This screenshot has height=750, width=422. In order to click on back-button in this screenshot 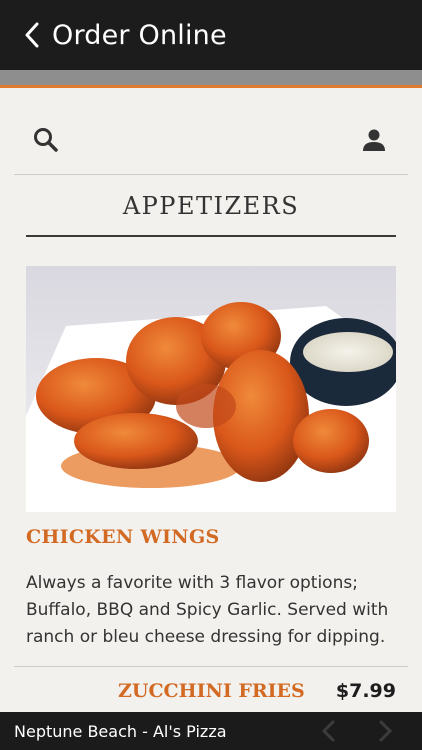, I will do `click(32, 35)`.